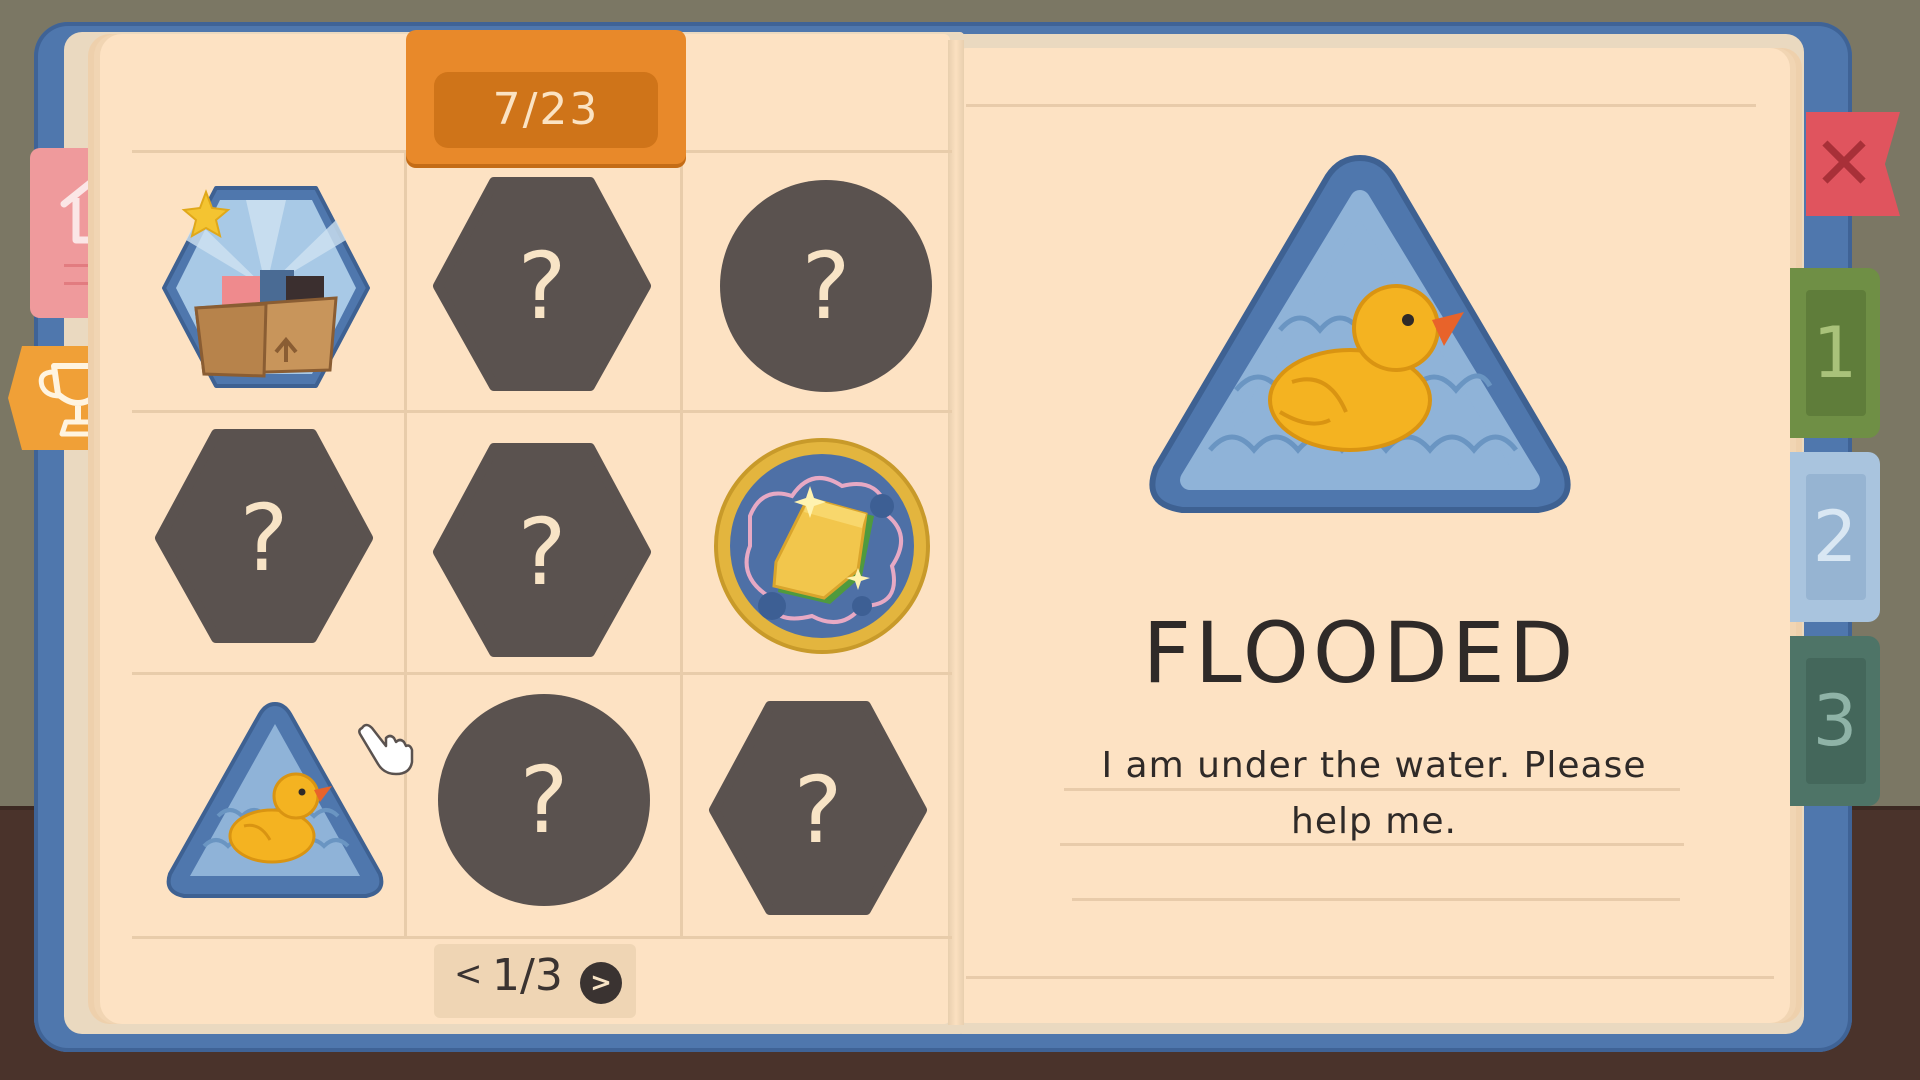  I want to click on chapter-tab-label: 2, so click(1835, 537).